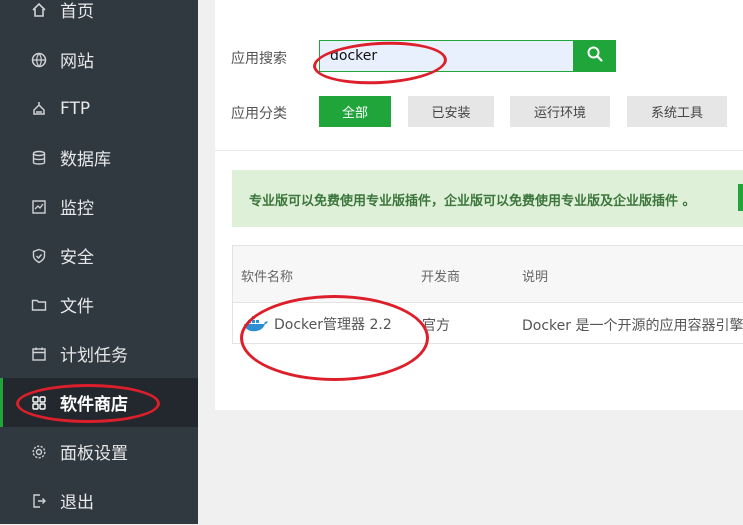 Image resolution: width=743 pixels, height=525 pixels. Describe the element at coordinates (632, 326) in the screenshot. I see `software-description: Docker 是一个开源的应用容器引擎` at that location.